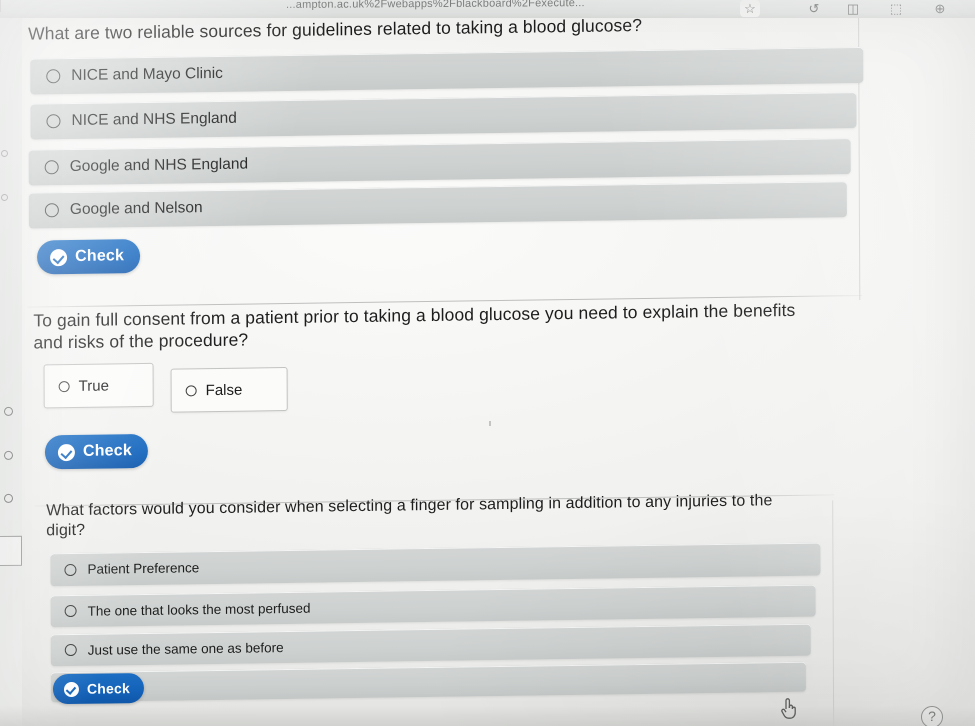  Describe the element at coordinates (185, 648) in the screenshot. I see `q3-option-2-label: Just use the same one as before` at that location.